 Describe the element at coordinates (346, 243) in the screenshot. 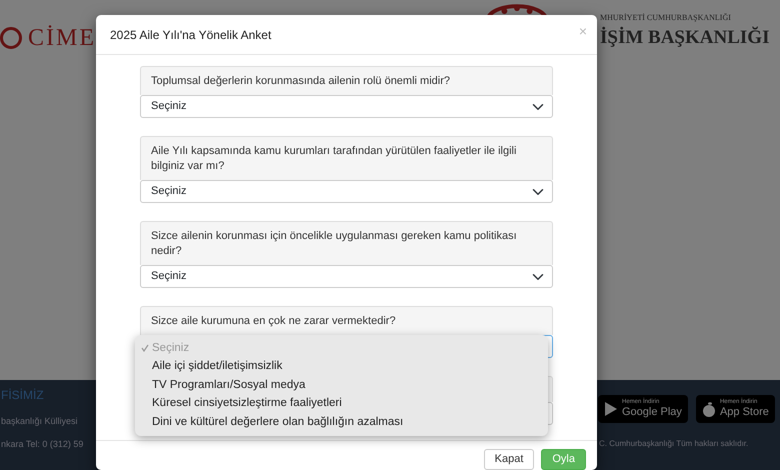

I see `question-text: Sizce ailenin korunması için öncelikle uygulanması gereken kamu politikası nedir?` at that location.